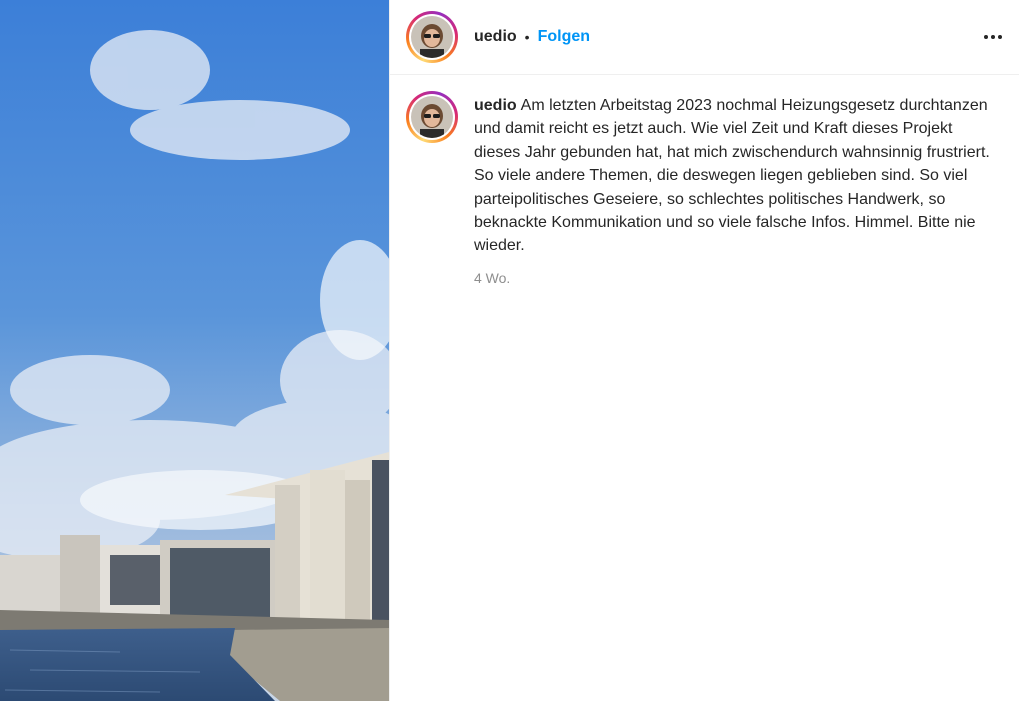 This screenshot has width=1019, height=701. What do you see at coordinates (993, 37) in the screenshot?
I see `more-options-icon` at bounding box center [993, 37].